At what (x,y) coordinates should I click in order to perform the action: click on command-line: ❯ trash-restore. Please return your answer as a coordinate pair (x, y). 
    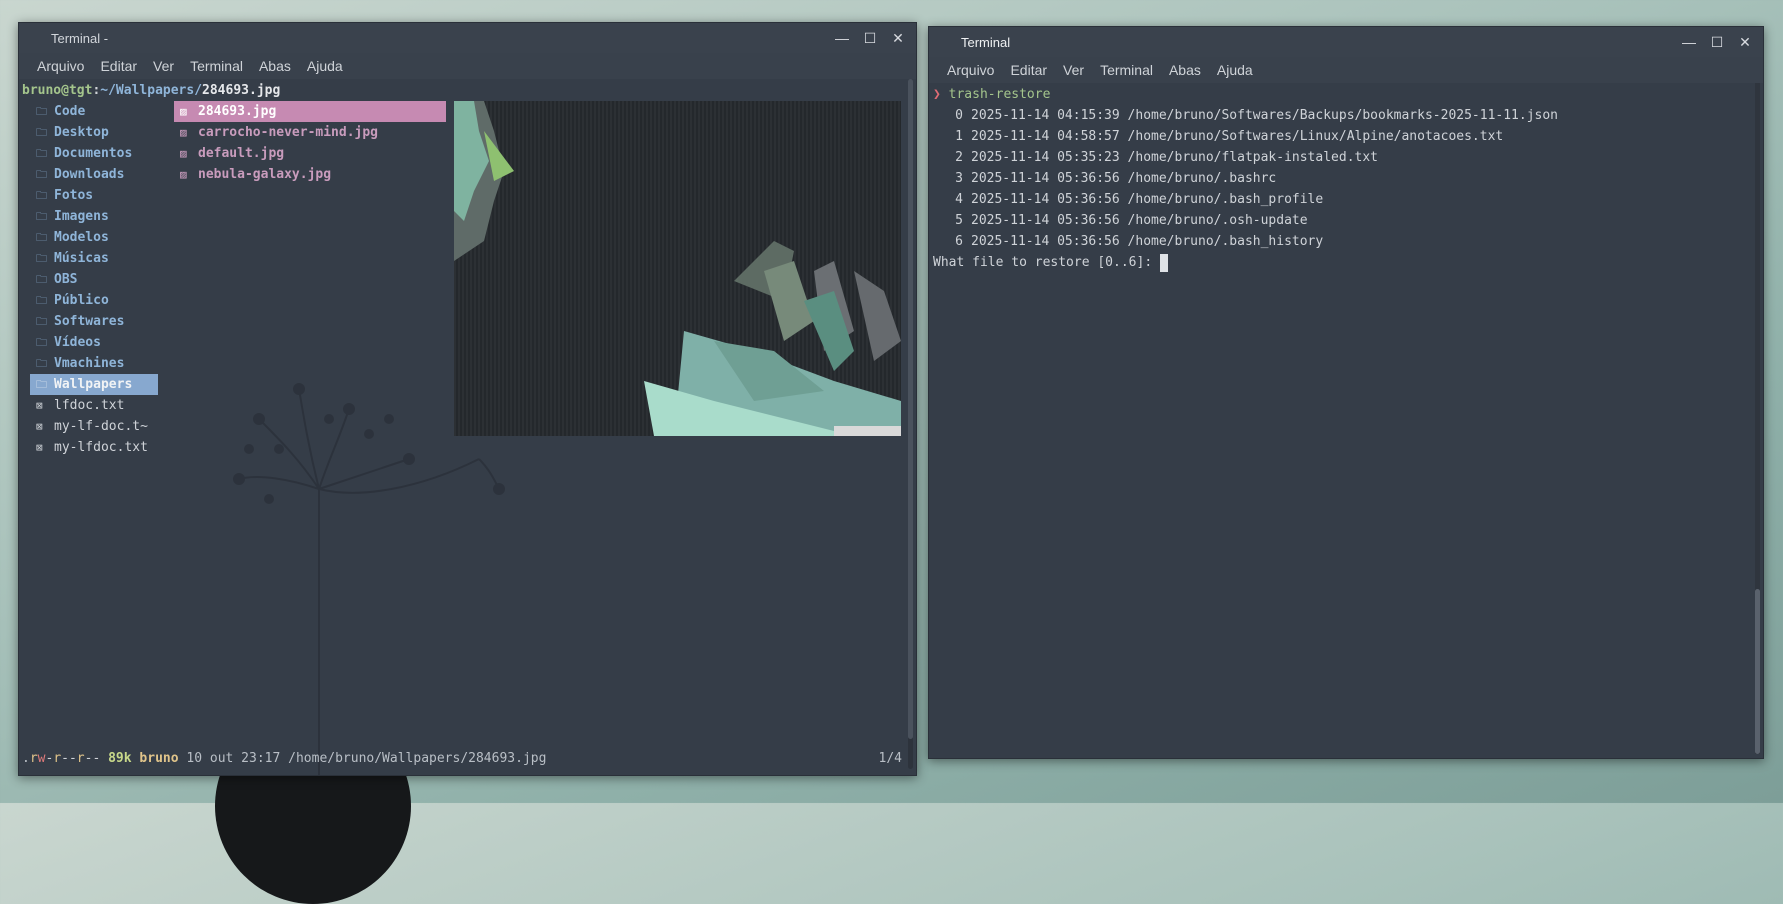
    Looking at the image, I should click on (1342, 94).